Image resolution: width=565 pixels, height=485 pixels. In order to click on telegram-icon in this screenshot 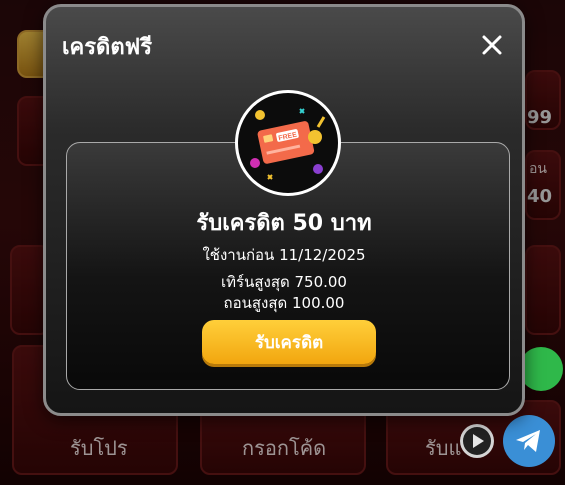, I will do `click(528, 441)`.